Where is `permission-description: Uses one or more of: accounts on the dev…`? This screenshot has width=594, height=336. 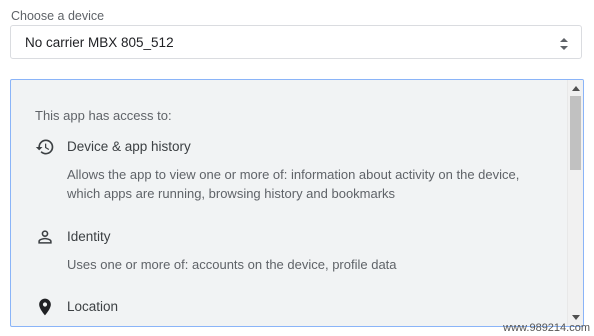 permission-description: Uses one or more of: accounts on the dev… is located at coordinates (232, 264).